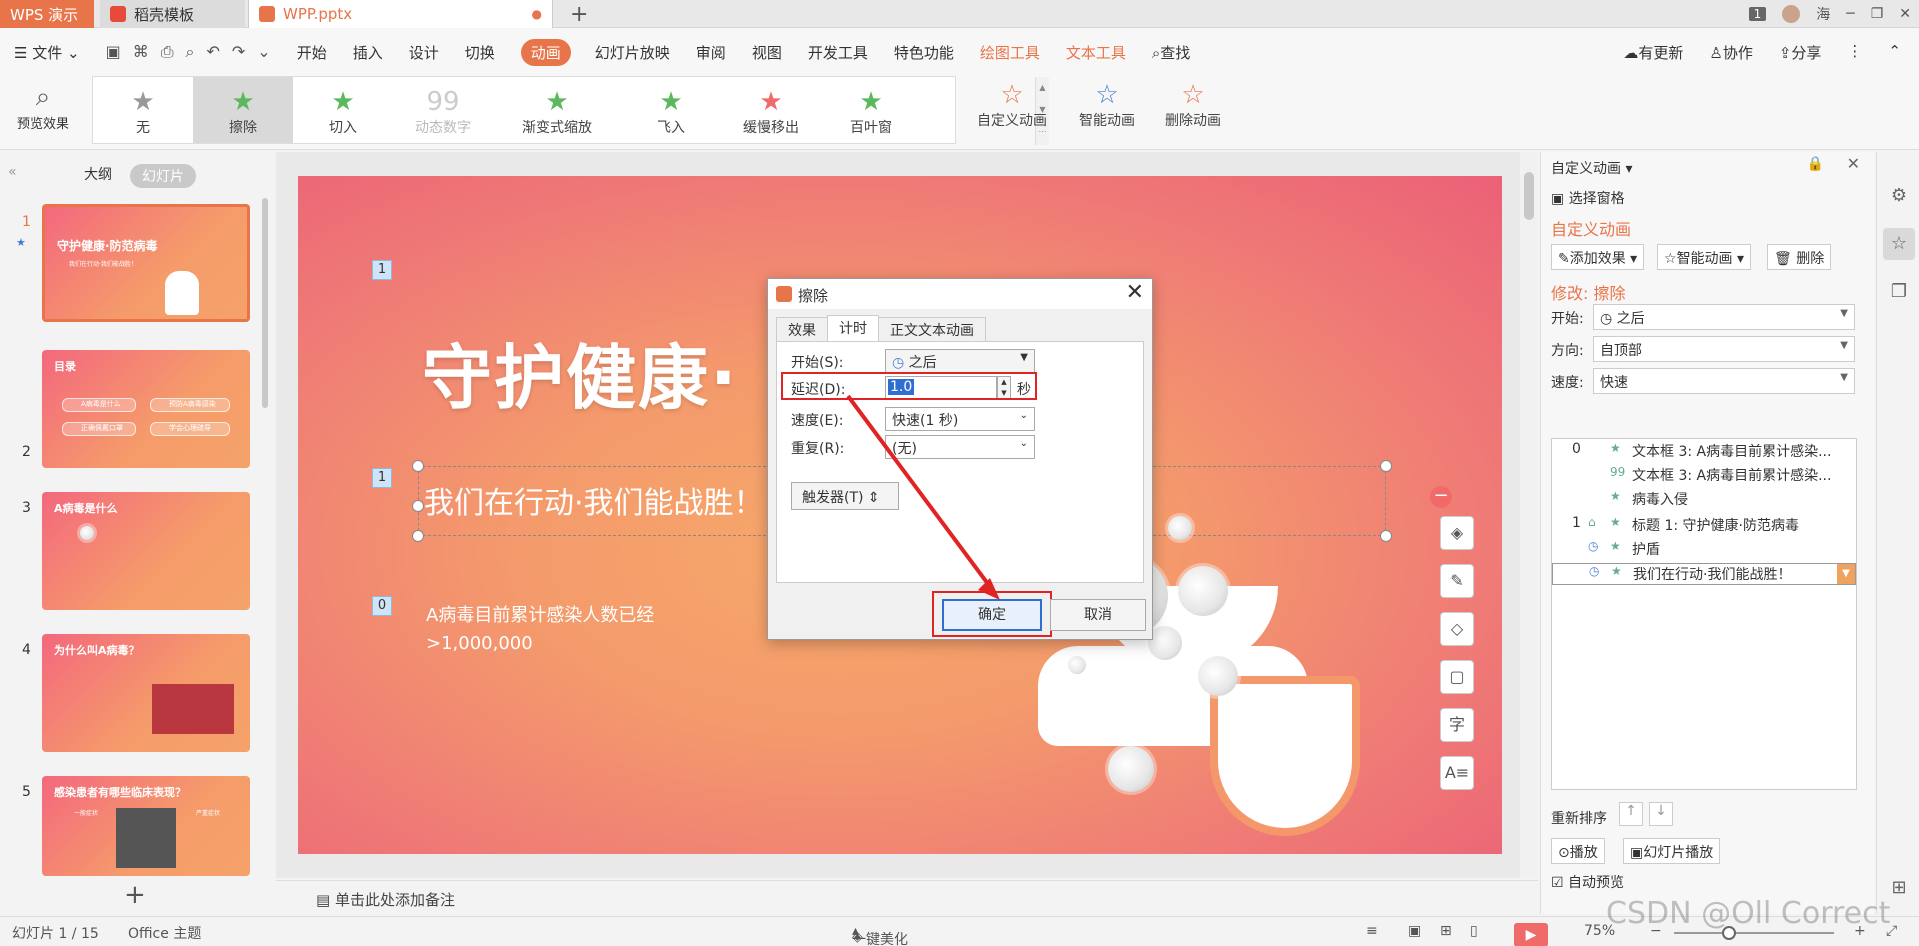 Image resolution: width=1919 pixels, height=946 pixels. I want to click on collapse-panel-icon: «, so click(12, 172).